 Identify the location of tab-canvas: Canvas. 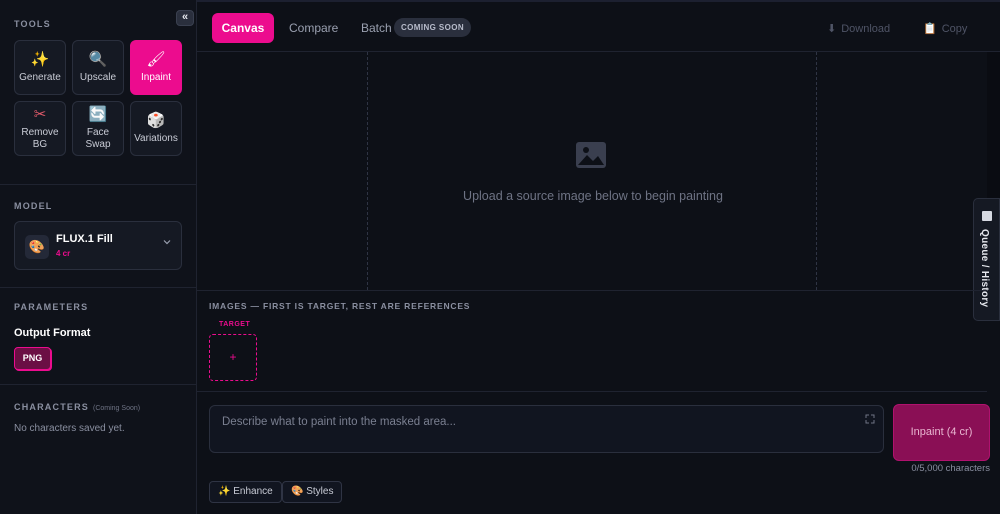
(243, 28).